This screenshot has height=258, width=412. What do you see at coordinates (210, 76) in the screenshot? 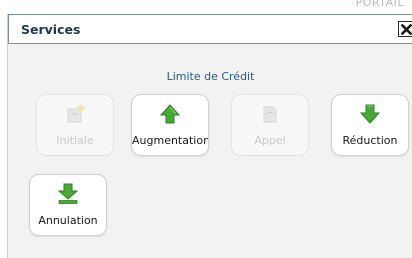
I see `section-title: Limite de Crédit` at bounding box center [210, 76].